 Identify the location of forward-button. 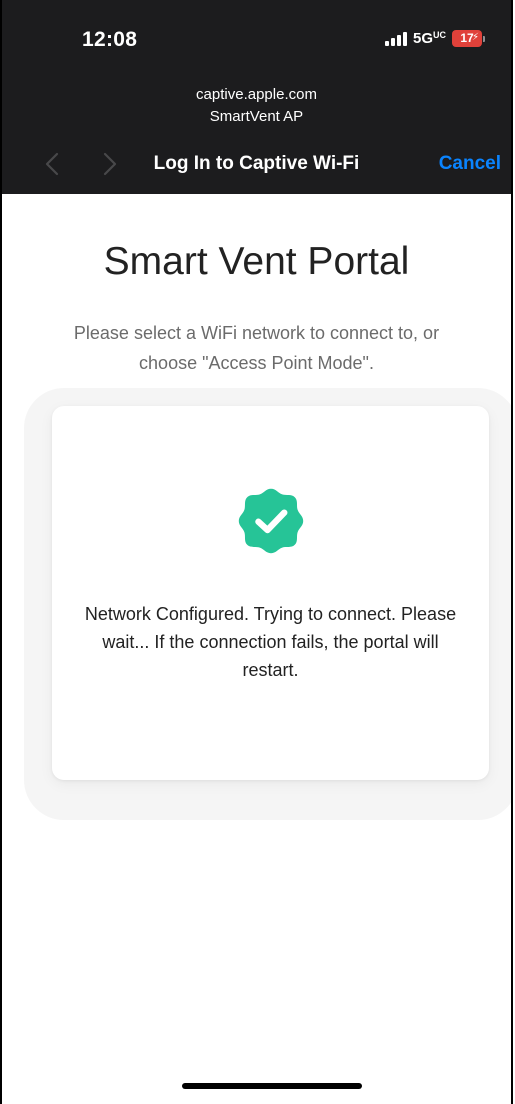
(110, 164).